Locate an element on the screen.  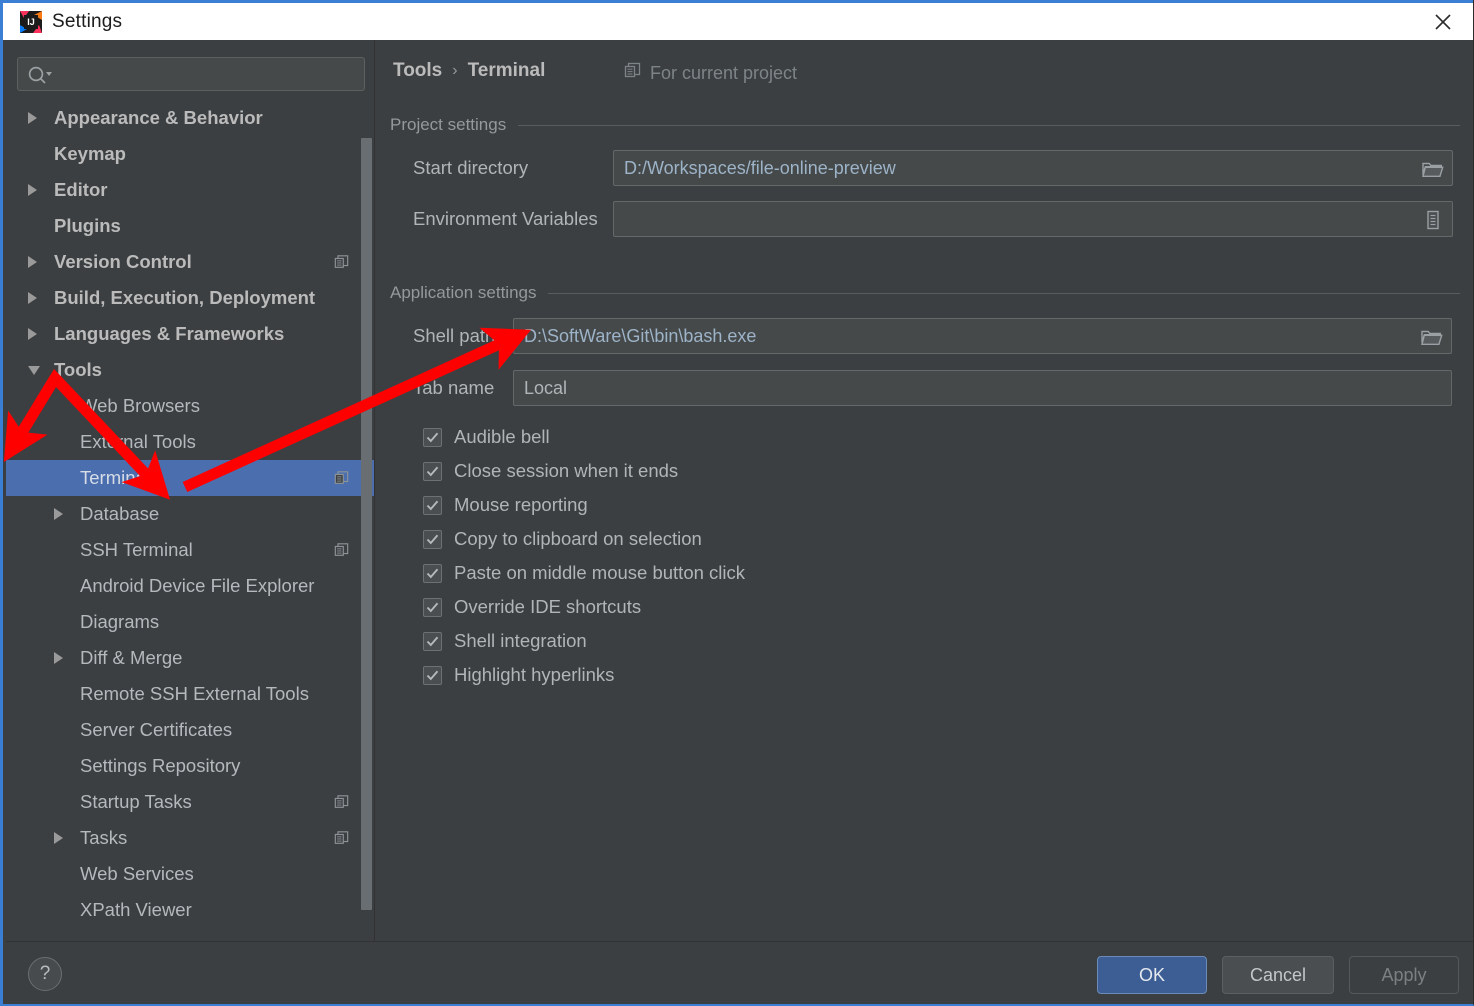
sidebar-item-appearance-behavior: Appearance & Behavior is located at coordinates (190, 118).